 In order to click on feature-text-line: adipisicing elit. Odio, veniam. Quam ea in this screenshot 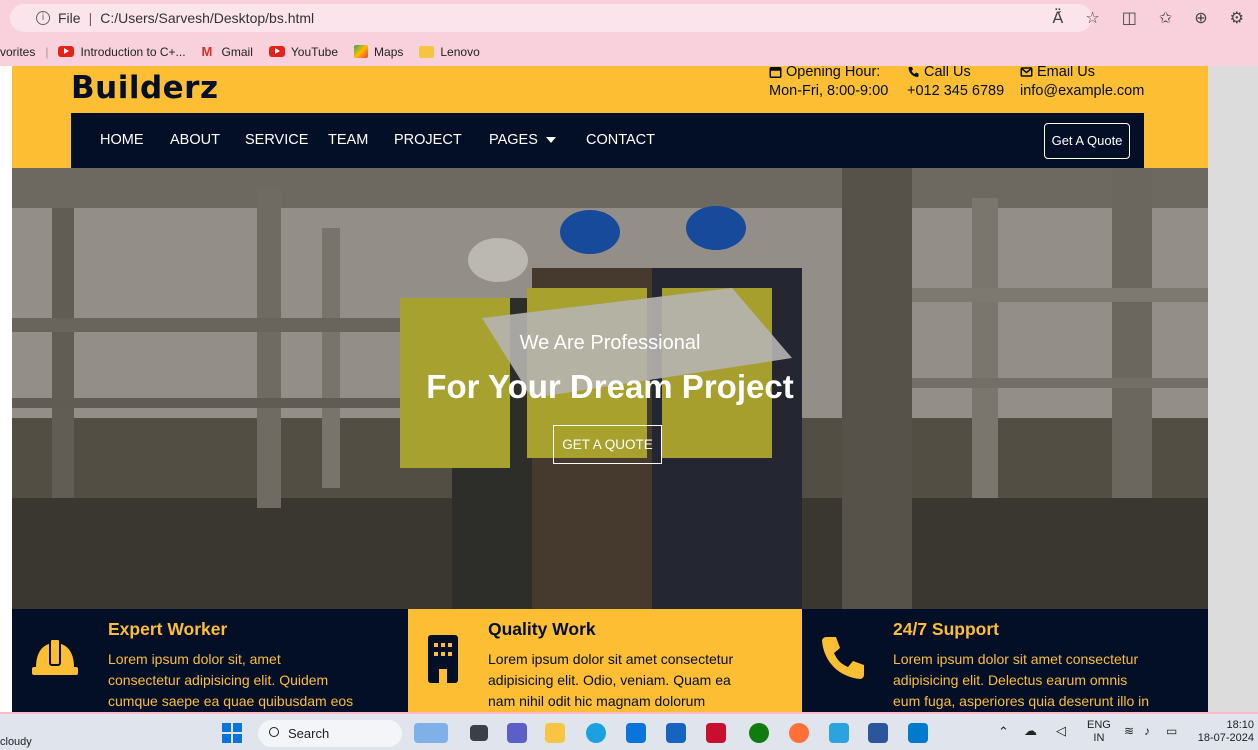, I will do `click(609, 680)`.